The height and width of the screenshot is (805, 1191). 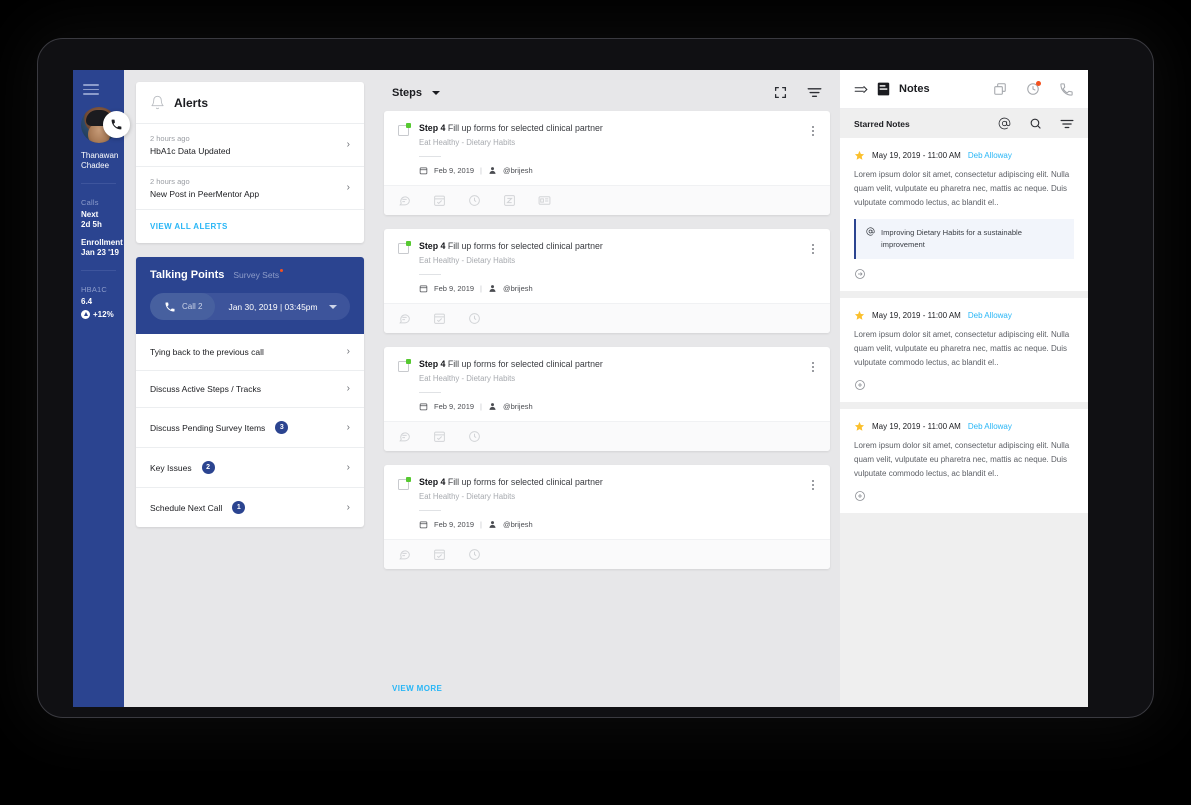 What do you see at coordinates (250, 468) in the screenshot?
I see `talking-point-row: Key Issues 2 ›` at bounding box center [250, 468].